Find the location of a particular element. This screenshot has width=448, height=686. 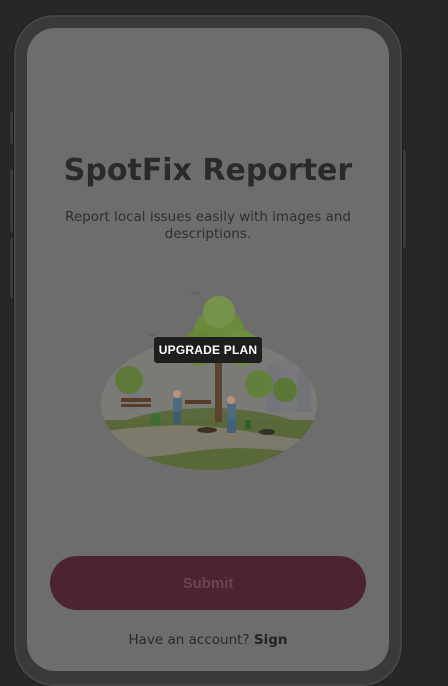

submit-button: Submit is located at coordinates (208, 583).